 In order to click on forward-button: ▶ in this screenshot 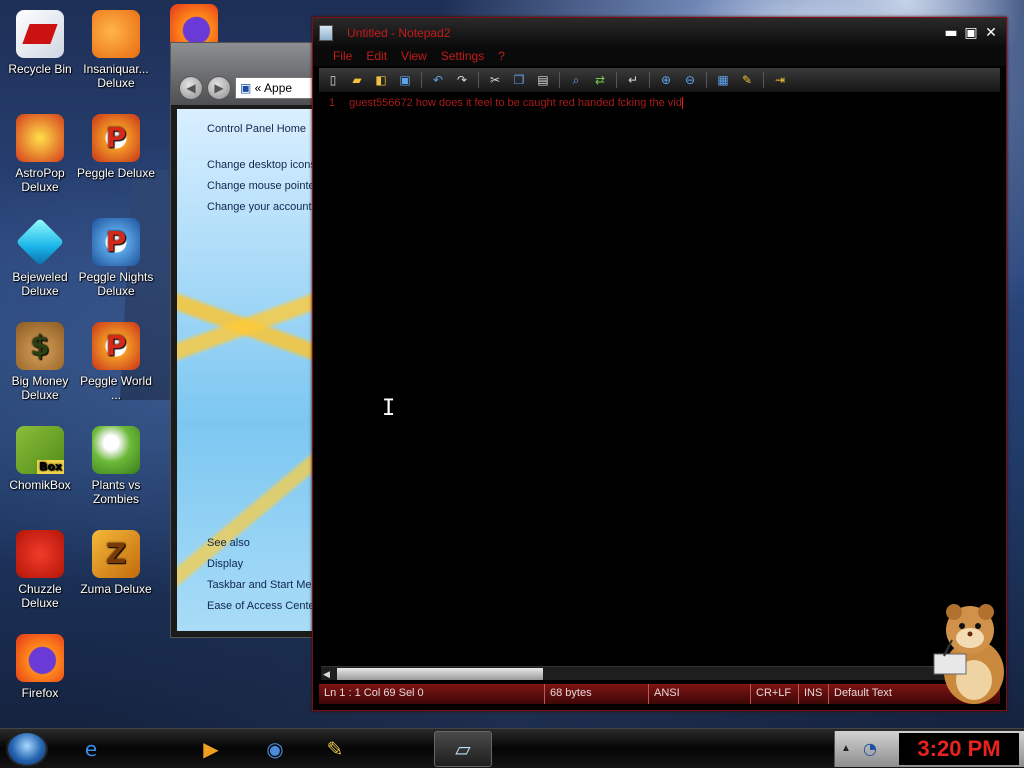, I will do `click(219, 88)`.